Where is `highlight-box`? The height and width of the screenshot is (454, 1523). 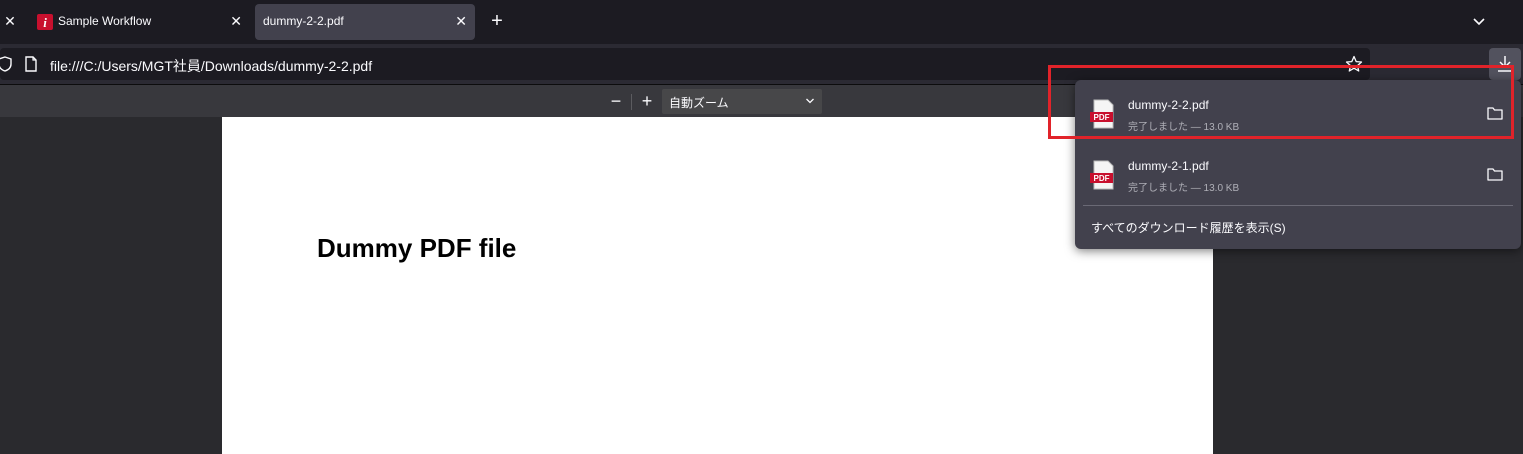 highlight-box is located at coordinates (1281, 102).